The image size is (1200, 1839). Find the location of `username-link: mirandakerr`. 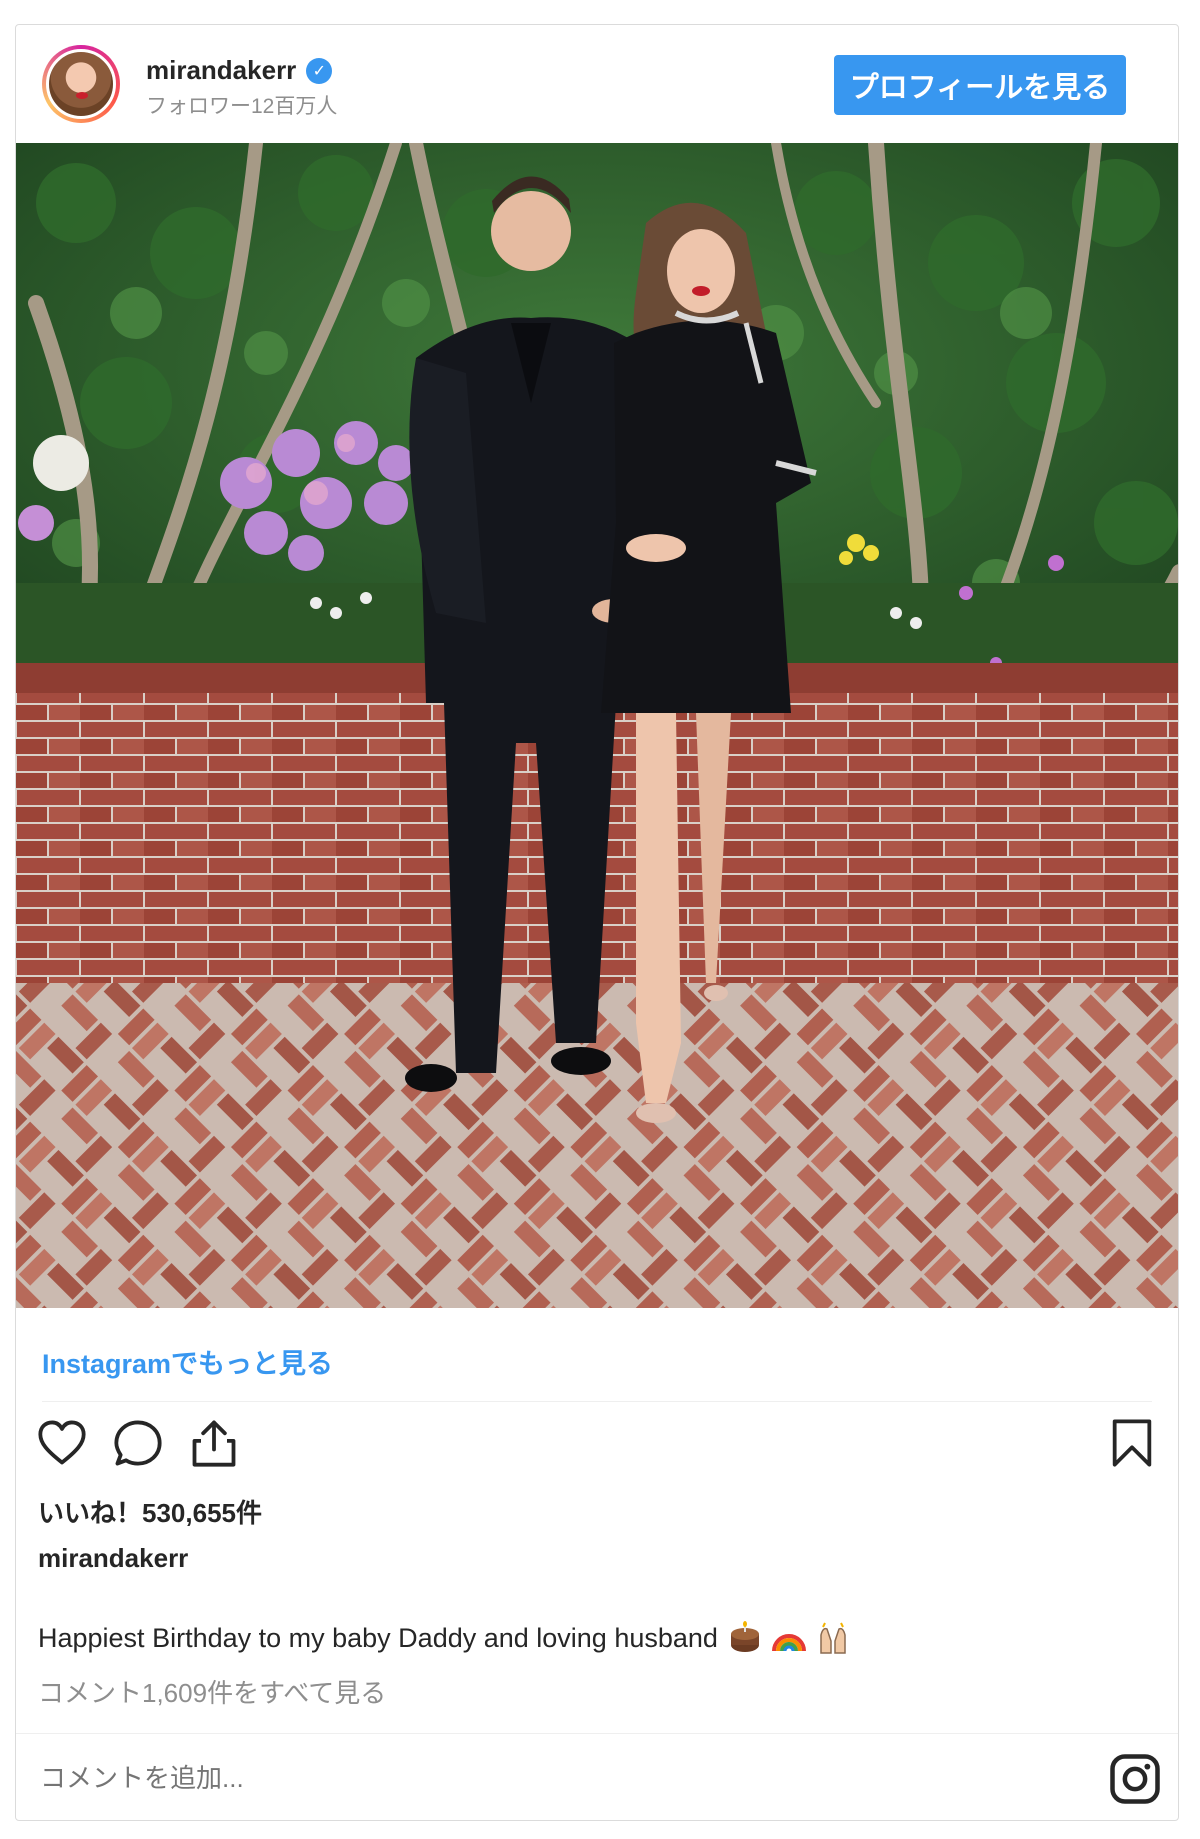

username-link: mirandakerr is located at coordinates (221, 70).